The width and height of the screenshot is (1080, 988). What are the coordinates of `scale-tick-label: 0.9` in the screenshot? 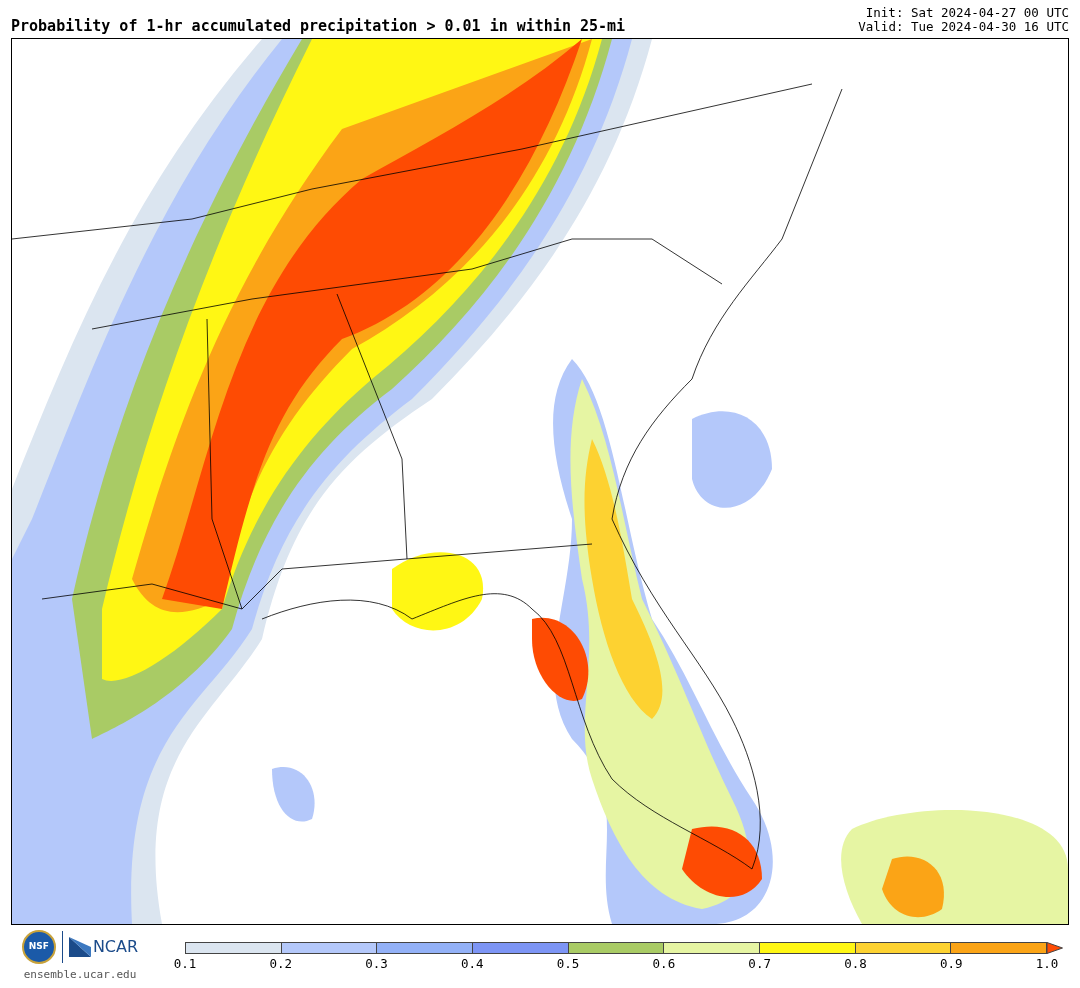 It's located at (951, 964).